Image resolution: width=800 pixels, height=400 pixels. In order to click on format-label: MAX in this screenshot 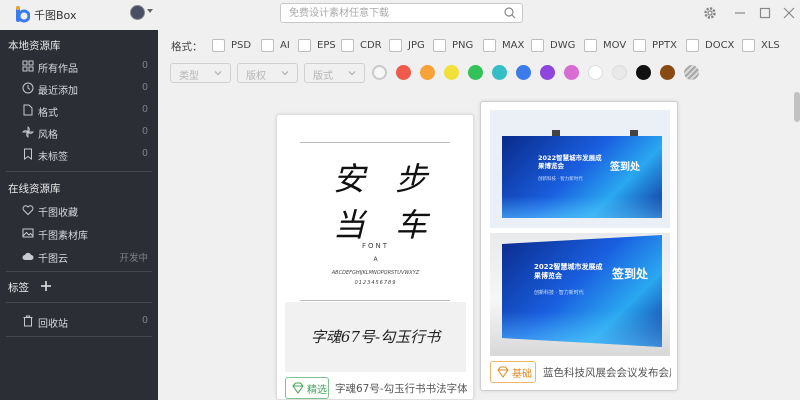, I will do `click(513, 45)`.